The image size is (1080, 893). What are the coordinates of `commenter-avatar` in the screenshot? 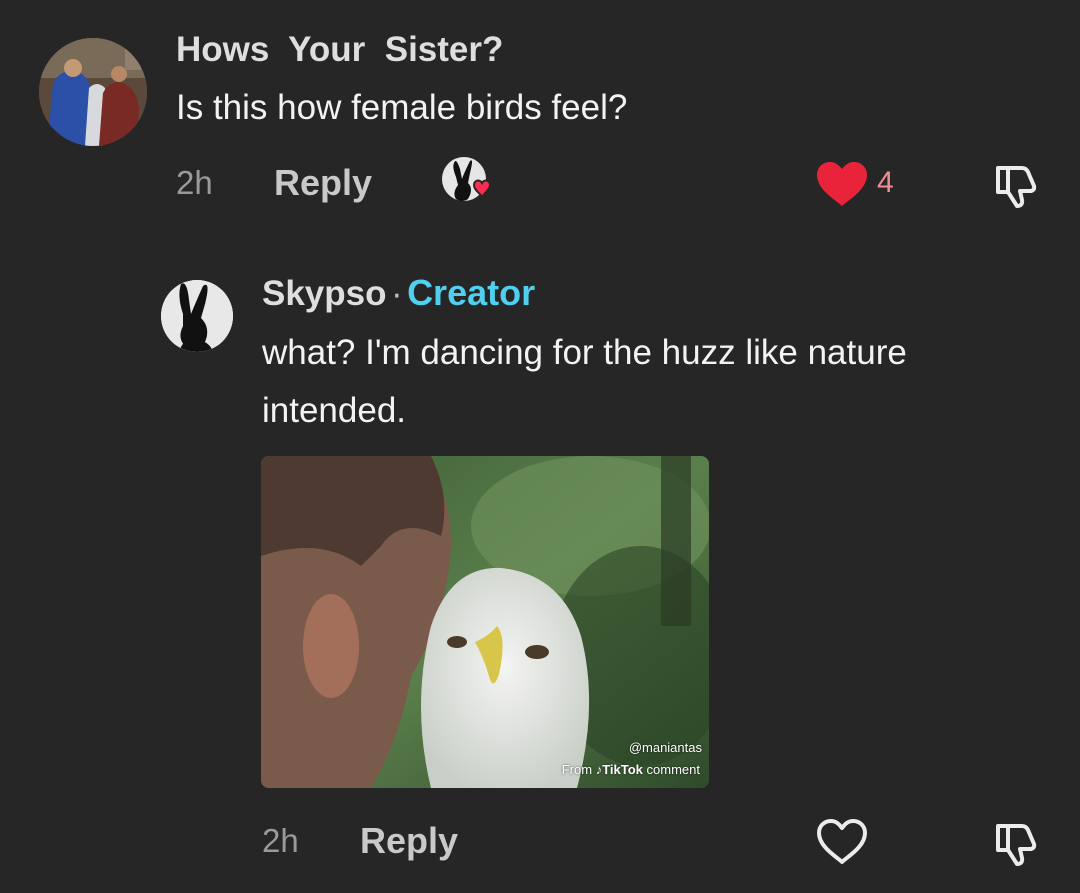 It's located at (93, 92).